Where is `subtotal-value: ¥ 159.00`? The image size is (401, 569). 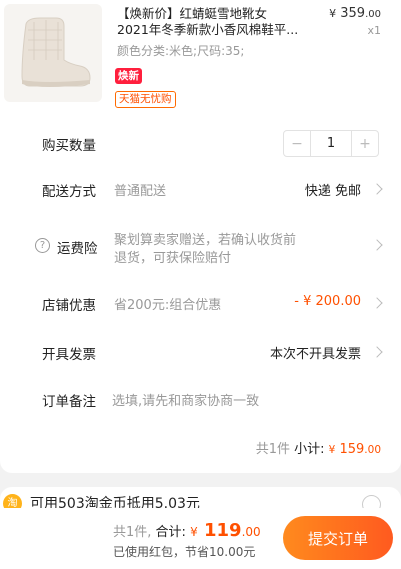 subtotal-value: ¥ 159.00 is located at coordinates (355, 449).